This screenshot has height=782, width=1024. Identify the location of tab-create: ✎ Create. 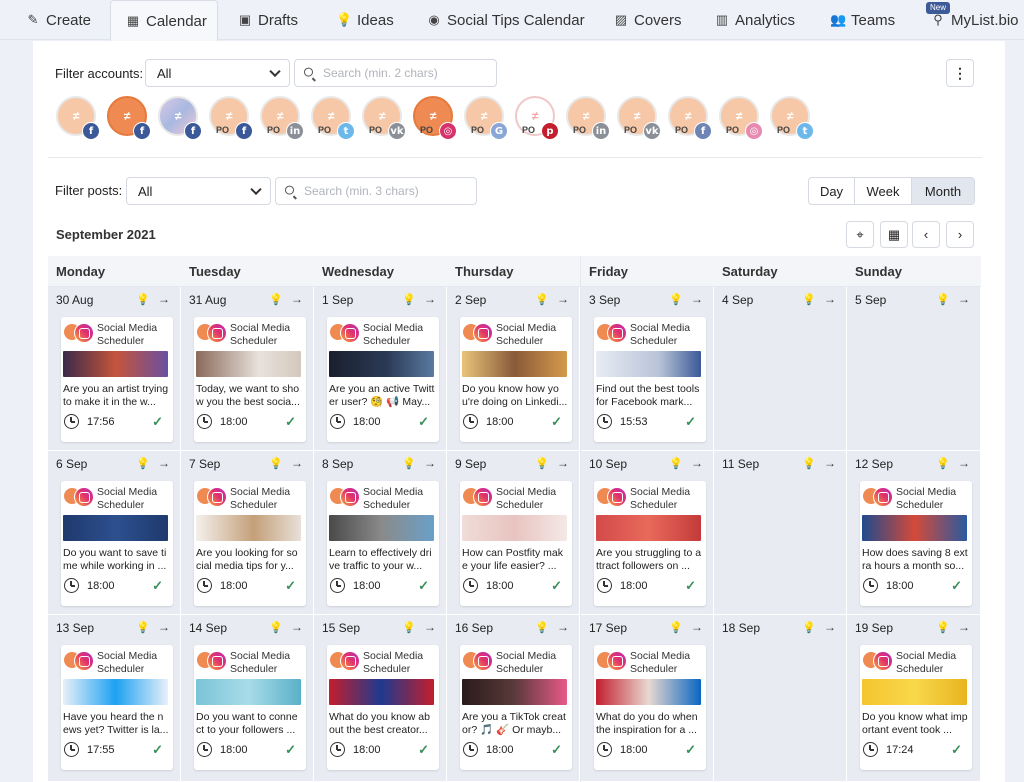
(58, 20).